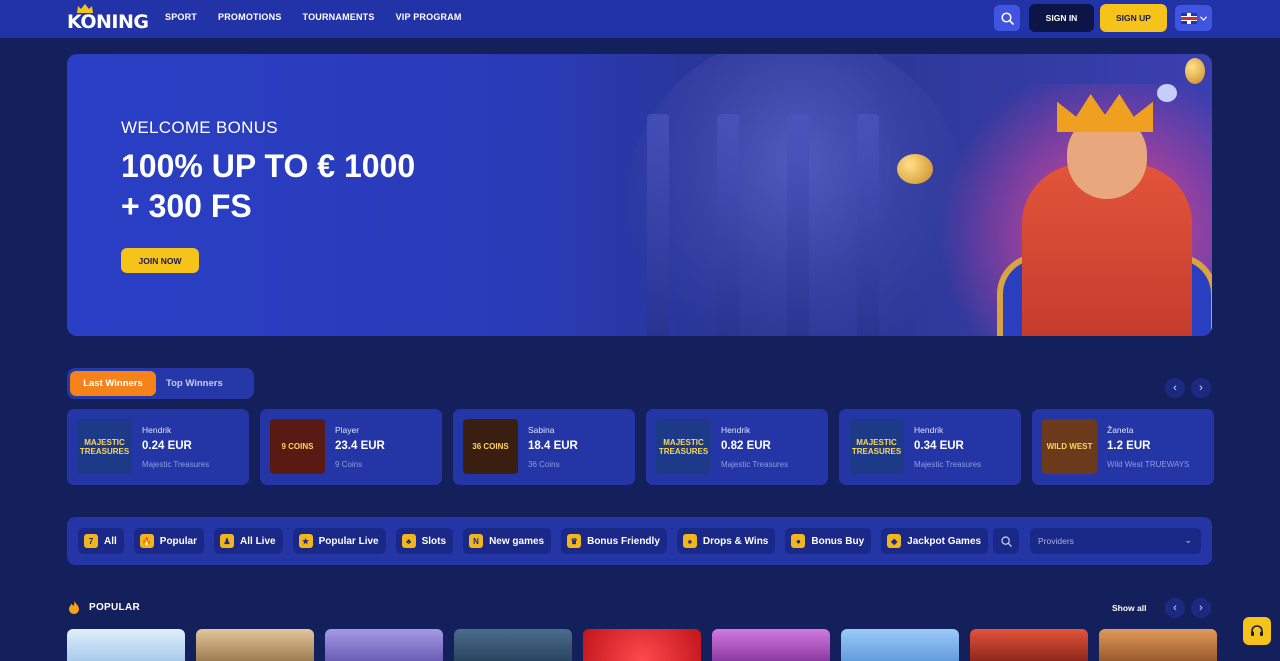 The image size is (1280, 661). Describe the element at coordinates (178, 541) in the screenshot. I see `category-label: Popular` at that location.